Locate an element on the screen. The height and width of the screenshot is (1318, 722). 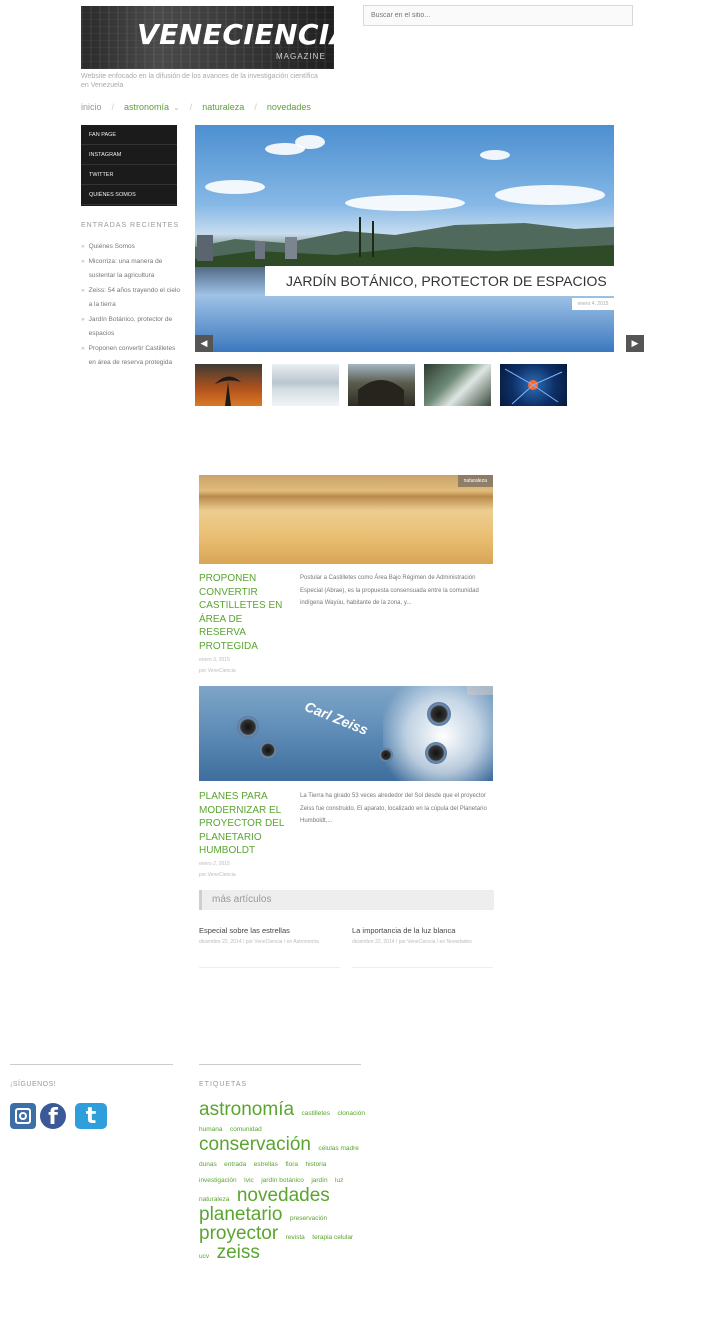
arrow-left-icon: ◀ is located at coordinates (204, 343).